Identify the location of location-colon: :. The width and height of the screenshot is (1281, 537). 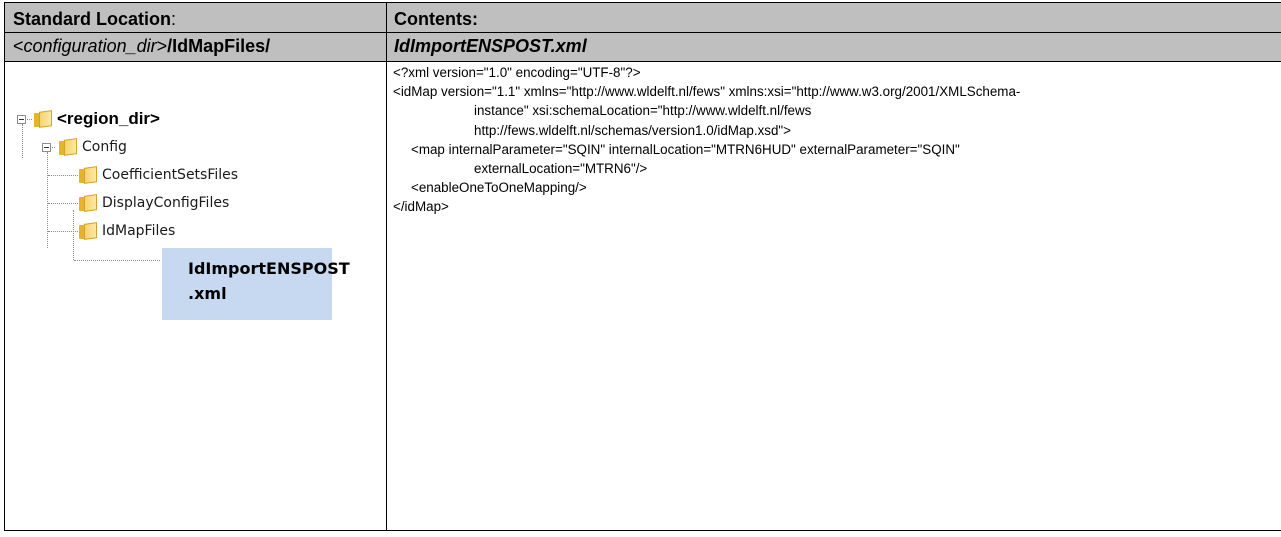
(174, 19).